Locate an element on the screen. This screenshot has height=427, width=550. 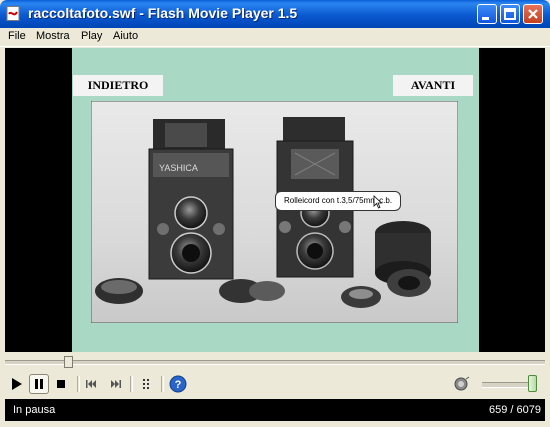
minimize-icon is located at coordinates (485, 18).